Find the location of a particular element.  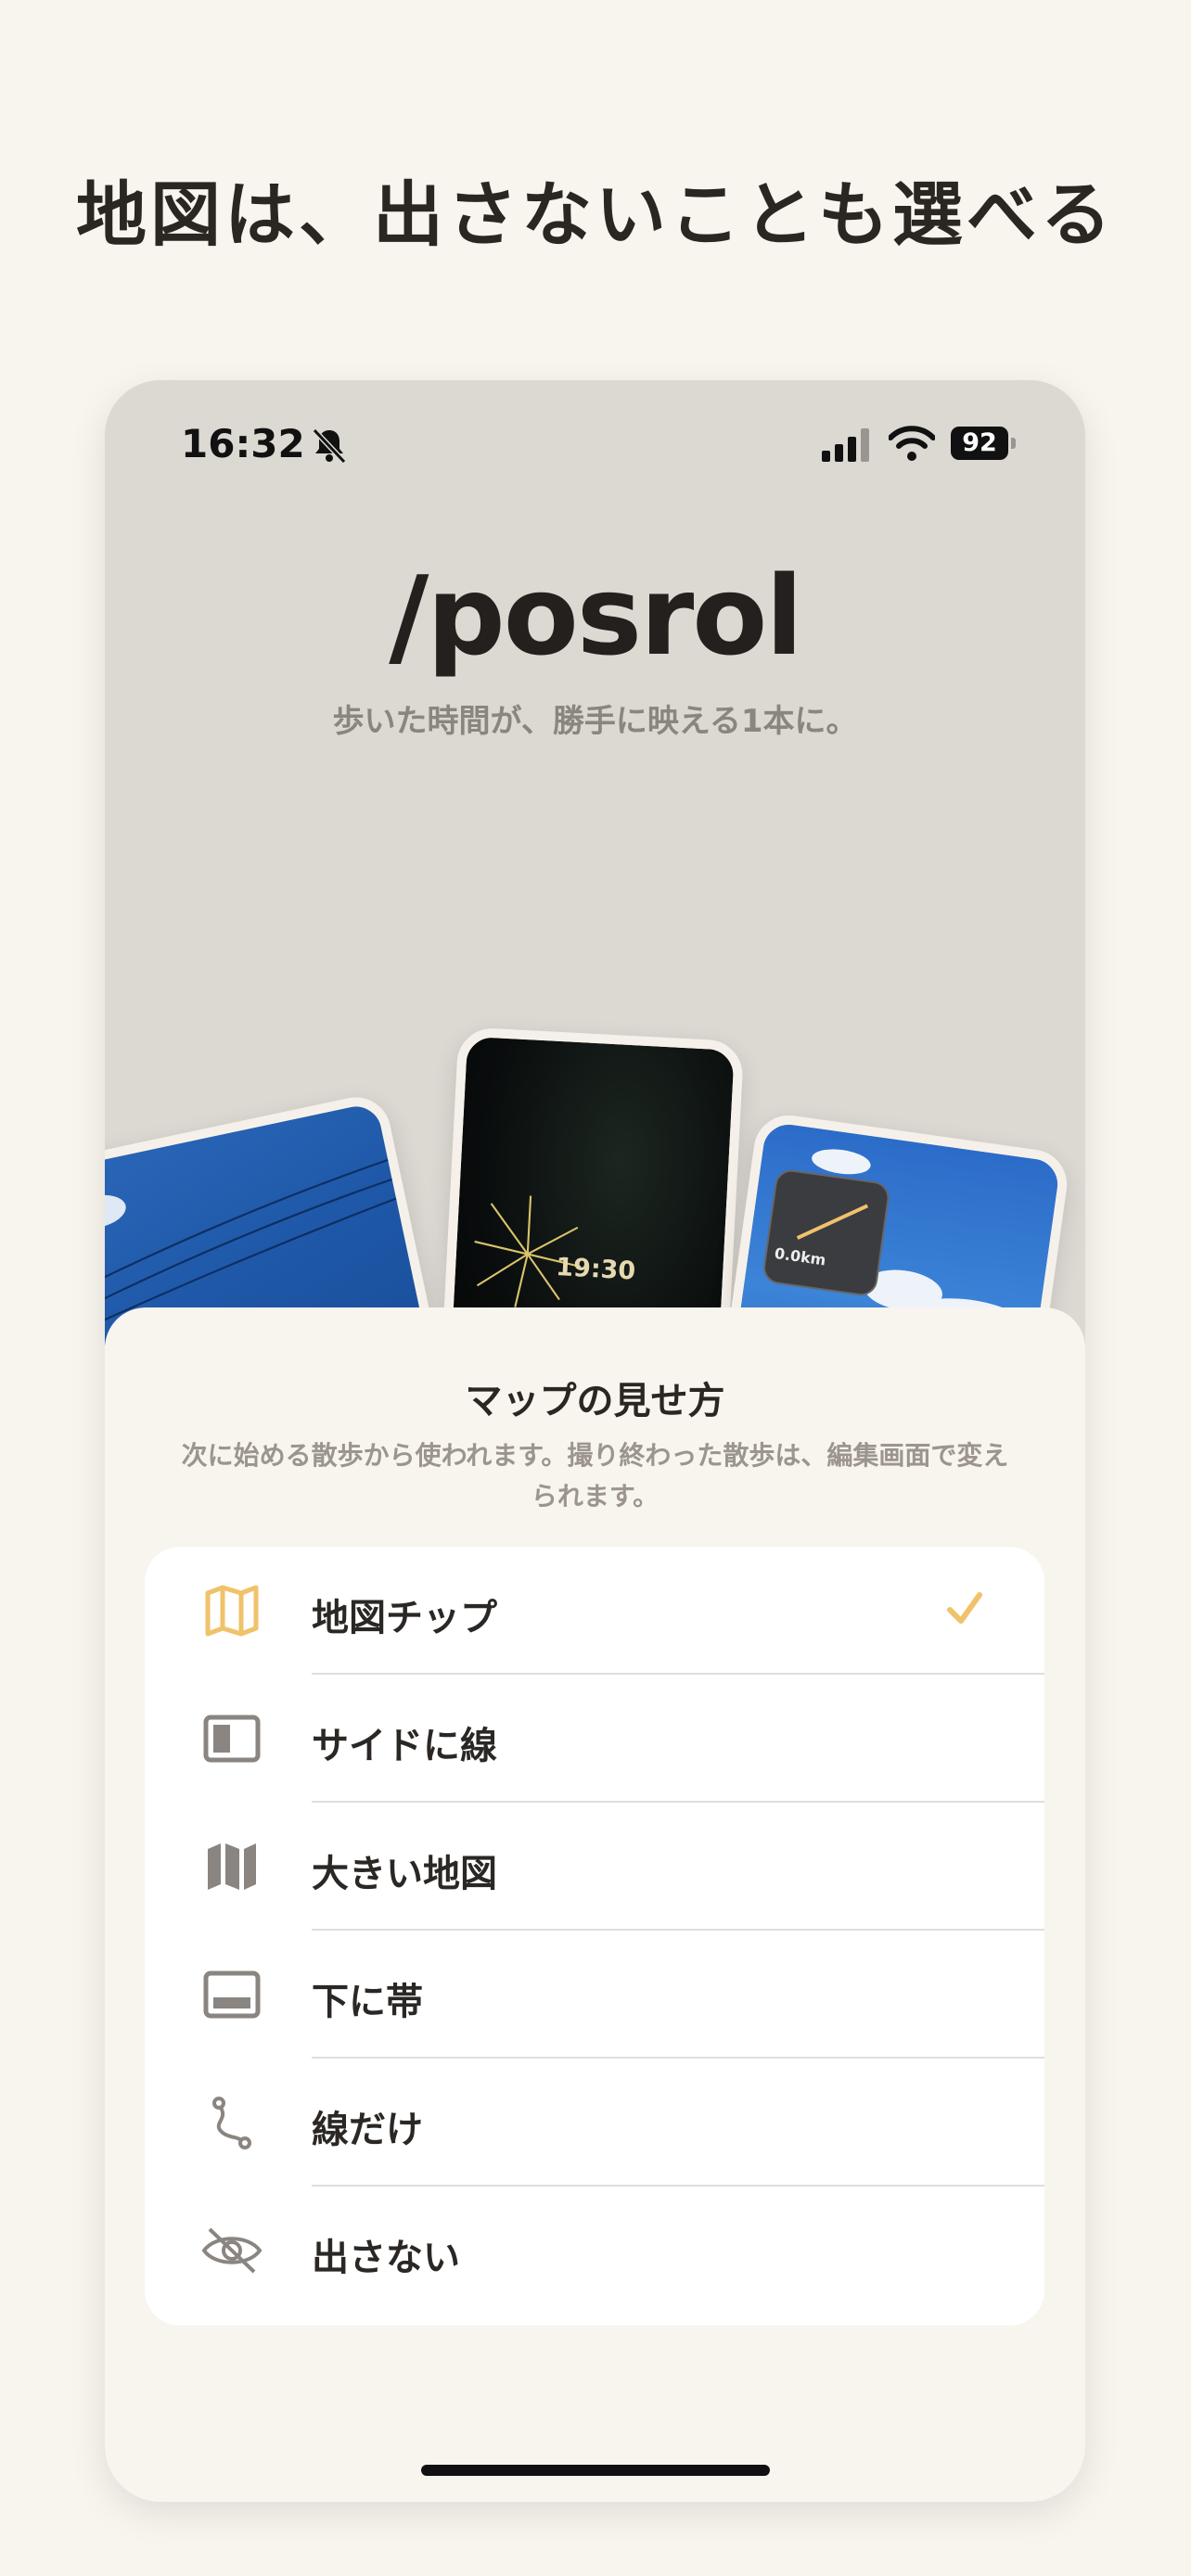

checkmark-icon is located at coordinates (964, 1608).